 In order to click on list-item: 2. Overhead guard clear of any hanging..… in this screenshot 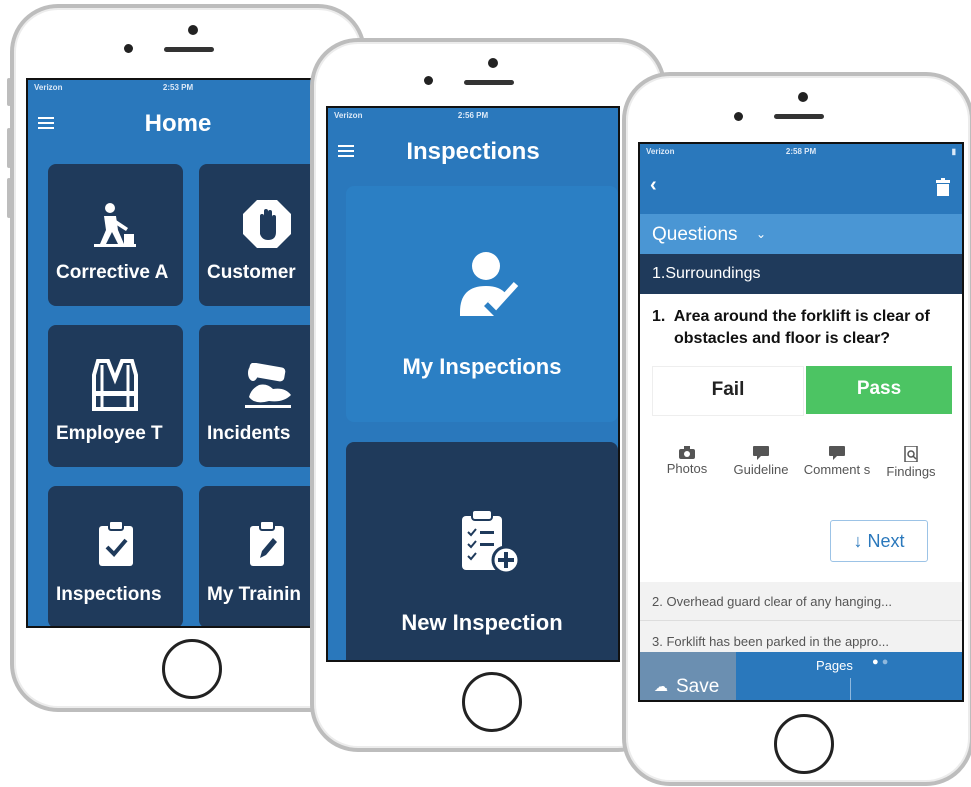, I will do `click(802, 601)`.